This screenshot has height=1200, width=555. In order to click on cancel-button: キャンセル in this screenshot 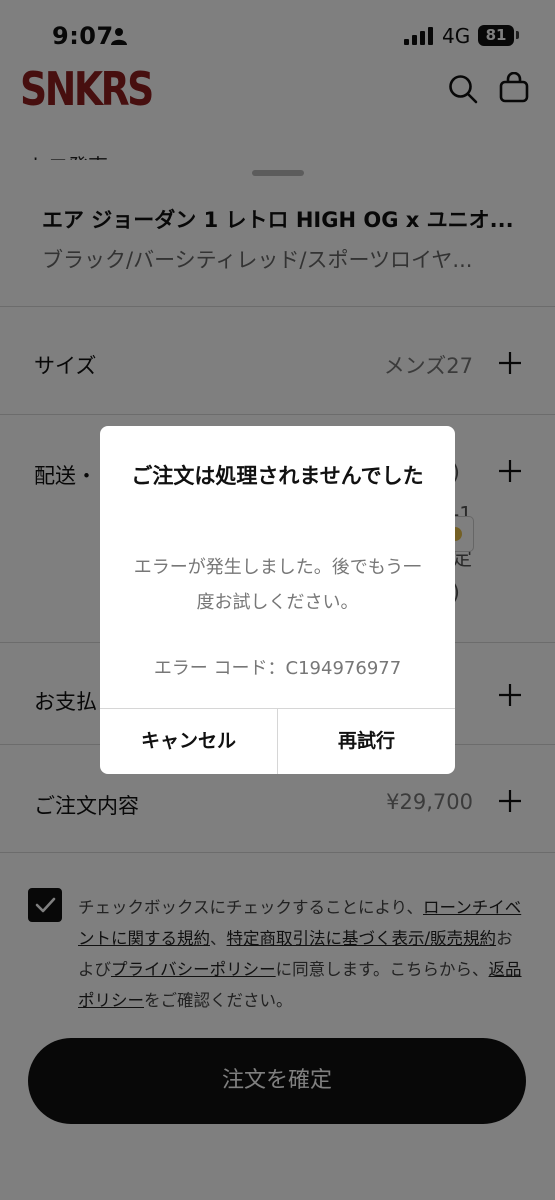, I will do `click(188, 741)`.